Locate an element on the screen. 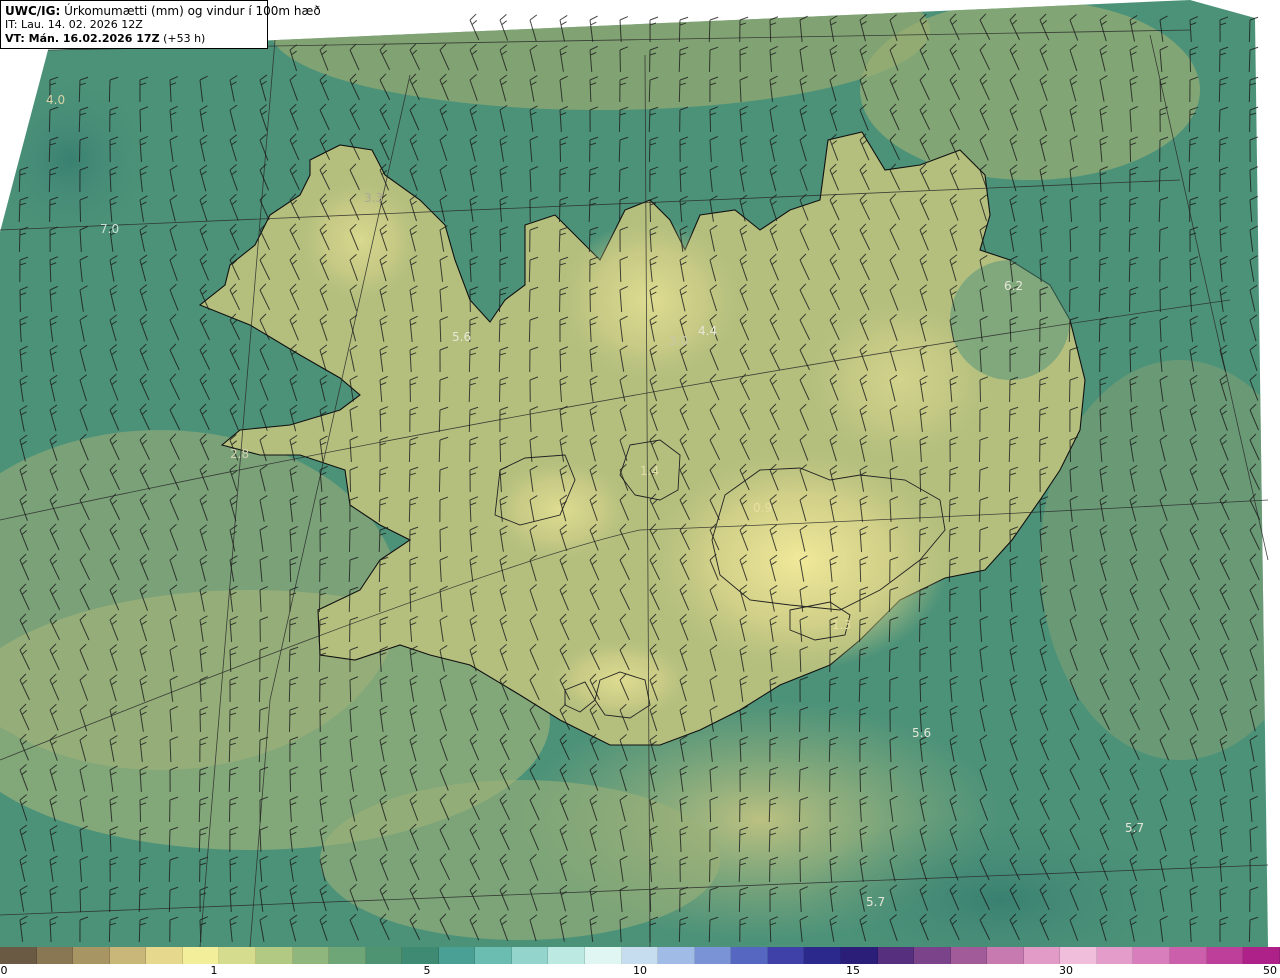 This screenshot has height=978, width=1280. colorbar-tick-label: 0 is located at coordinates (4, 970).